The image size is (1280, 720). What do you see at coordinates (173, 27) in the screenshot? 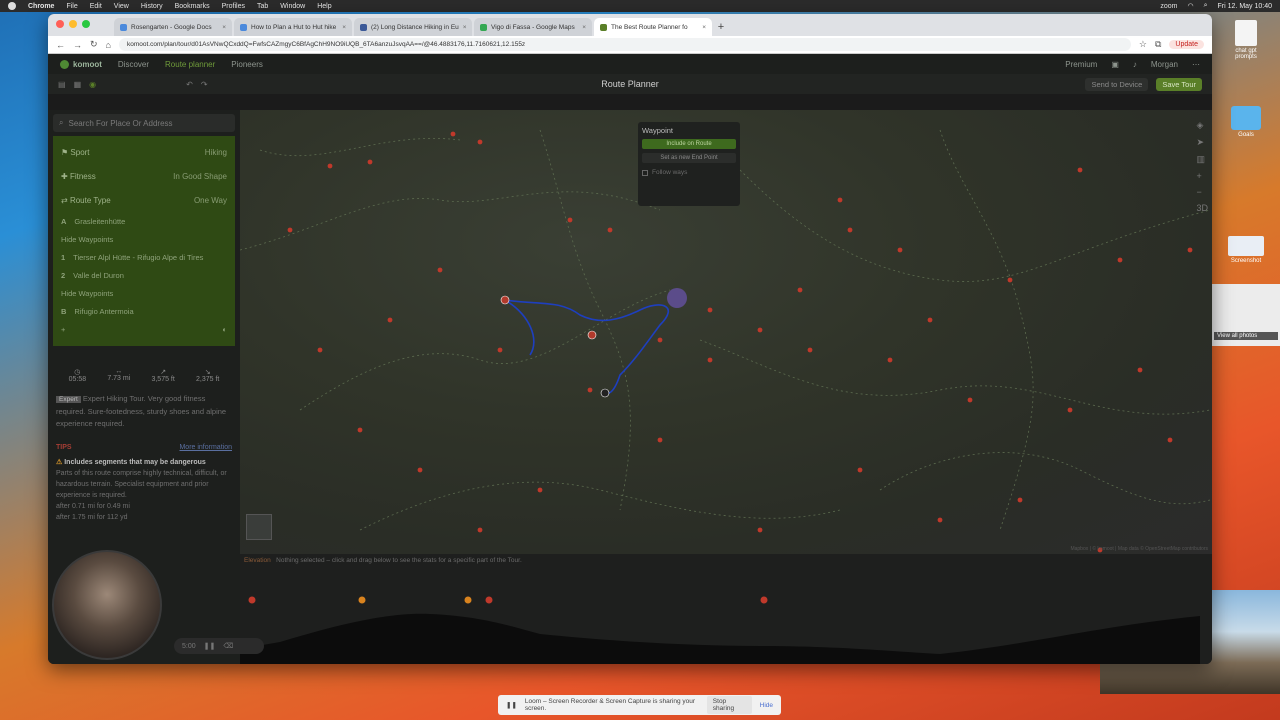
I see `browser-tab: Rosengarten - Google Docs ×` at bounding box center [173, 27].